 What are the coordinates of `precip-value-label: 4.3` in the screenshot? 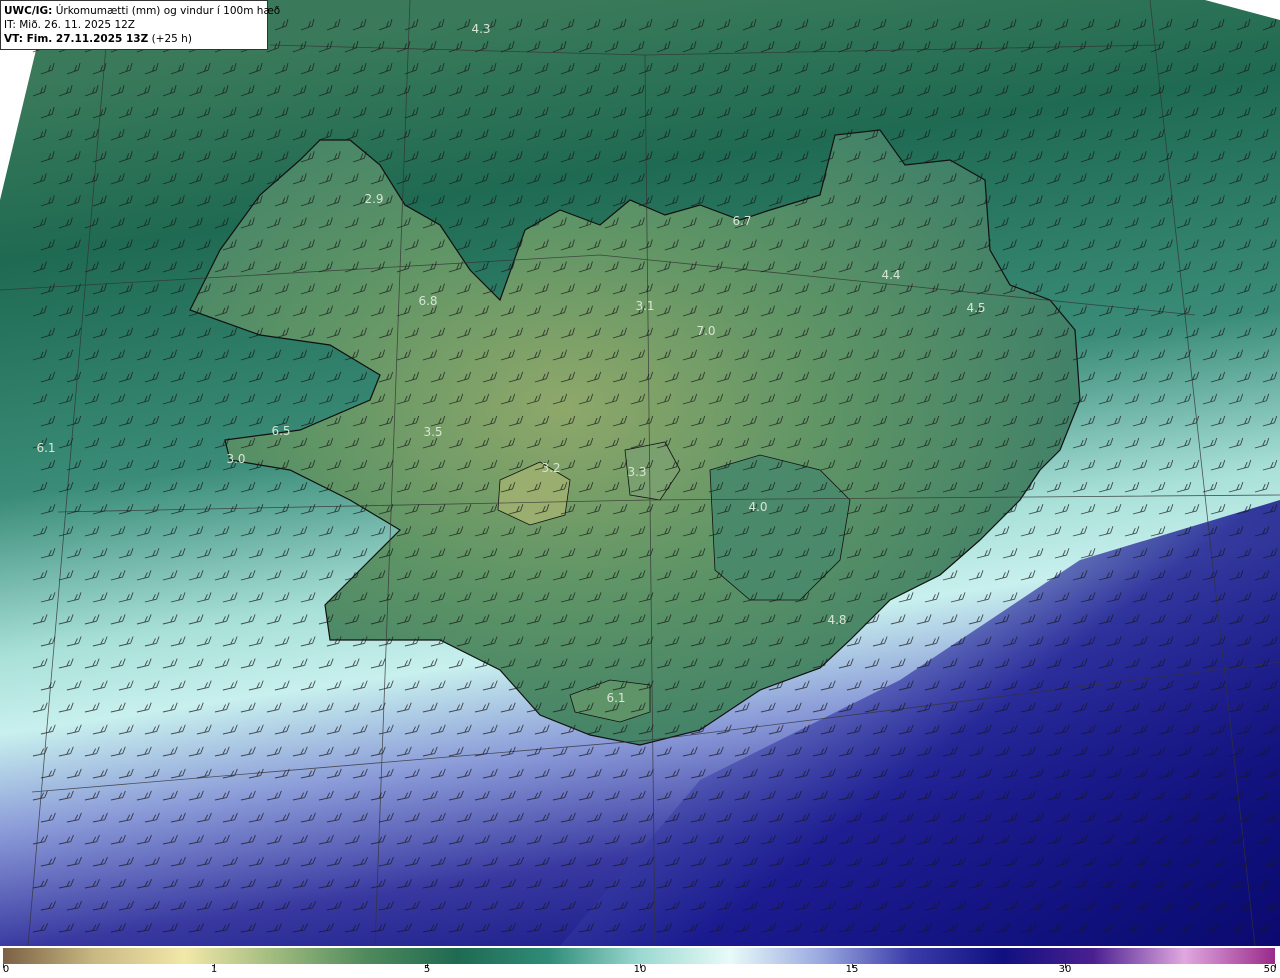 It's located at (480, 29).